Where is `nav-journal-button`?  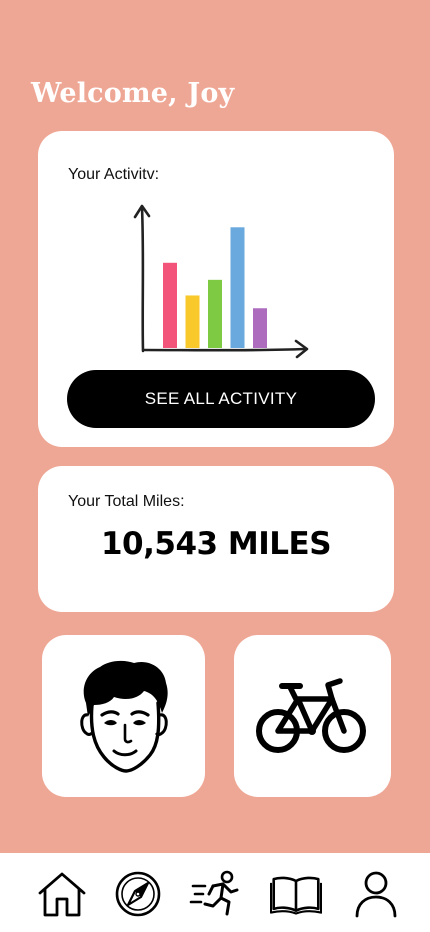
nav-journal-button is located at coordinates (296, 894).